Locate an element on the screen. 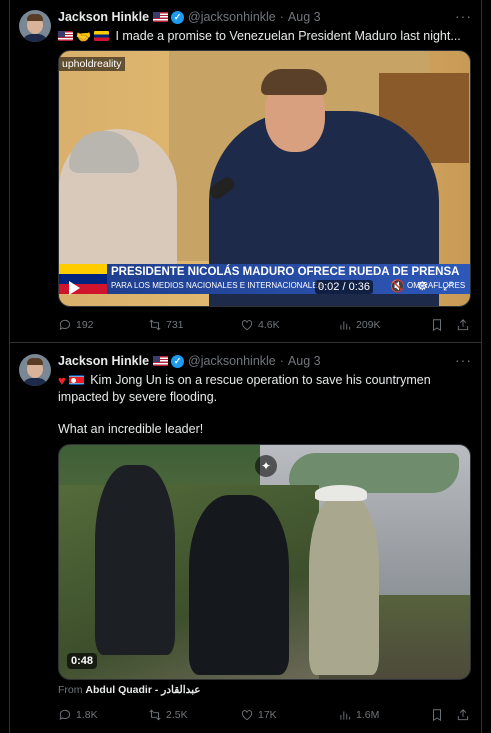 The width and height of the screenshot is (491, 733). north-korea-flag-icon is located at coordinates (76, 380).